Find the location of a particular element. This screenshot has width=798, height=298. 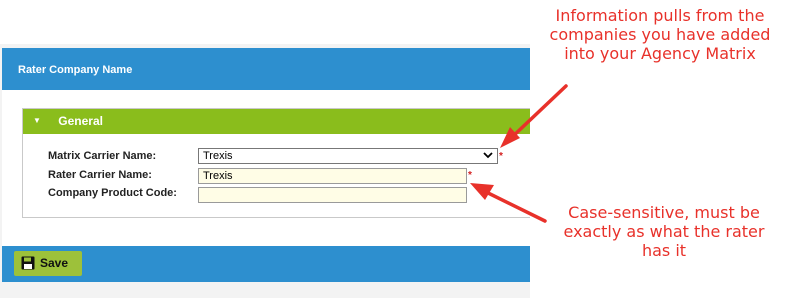

arrow-to-rater-carrier is located at coordinates (508, 203).